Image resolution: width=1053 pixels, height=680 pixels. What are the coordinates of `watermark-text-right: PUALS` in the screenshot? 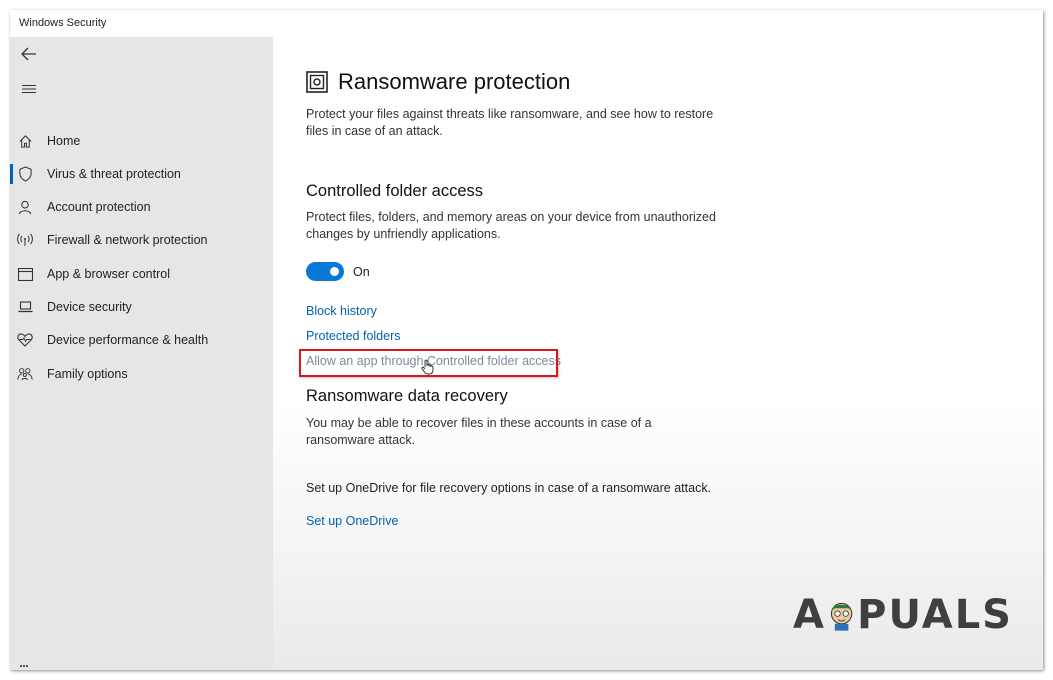 It's located at (935, 615).